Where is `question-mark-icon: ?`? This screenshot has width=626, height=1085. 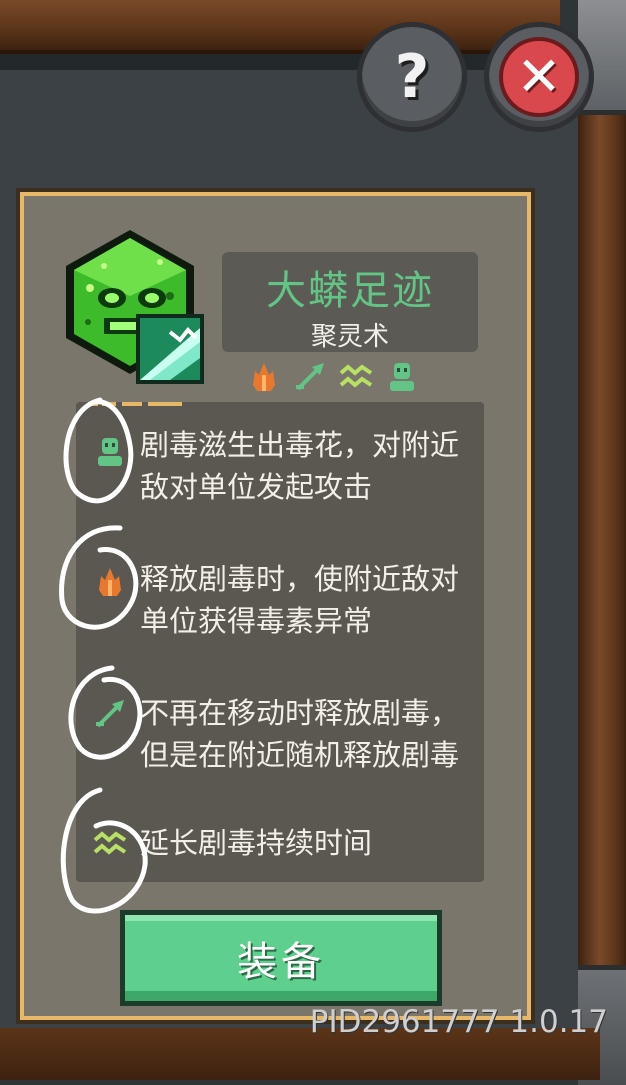 question-mark-icon: ? is located at coordinates (412, 77).